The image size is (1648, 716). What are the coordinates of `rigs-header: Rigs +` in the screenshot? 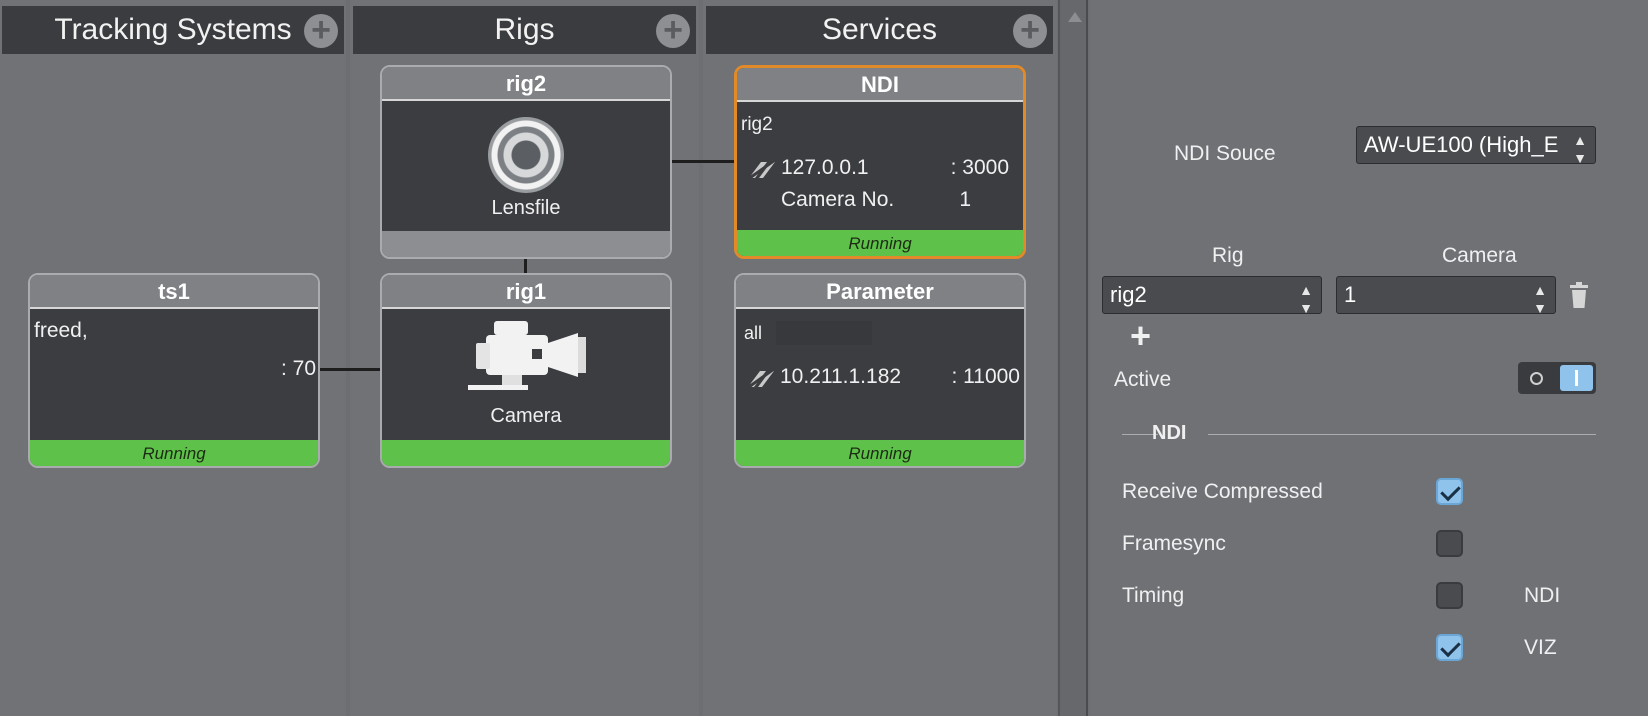 It's located at (524, 30).